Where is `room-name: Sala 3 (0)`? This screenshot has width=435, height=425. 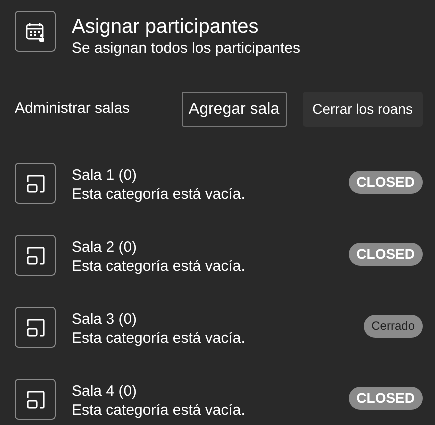 room-name: Sala 3 (0) is located at coordinates (105, 319).